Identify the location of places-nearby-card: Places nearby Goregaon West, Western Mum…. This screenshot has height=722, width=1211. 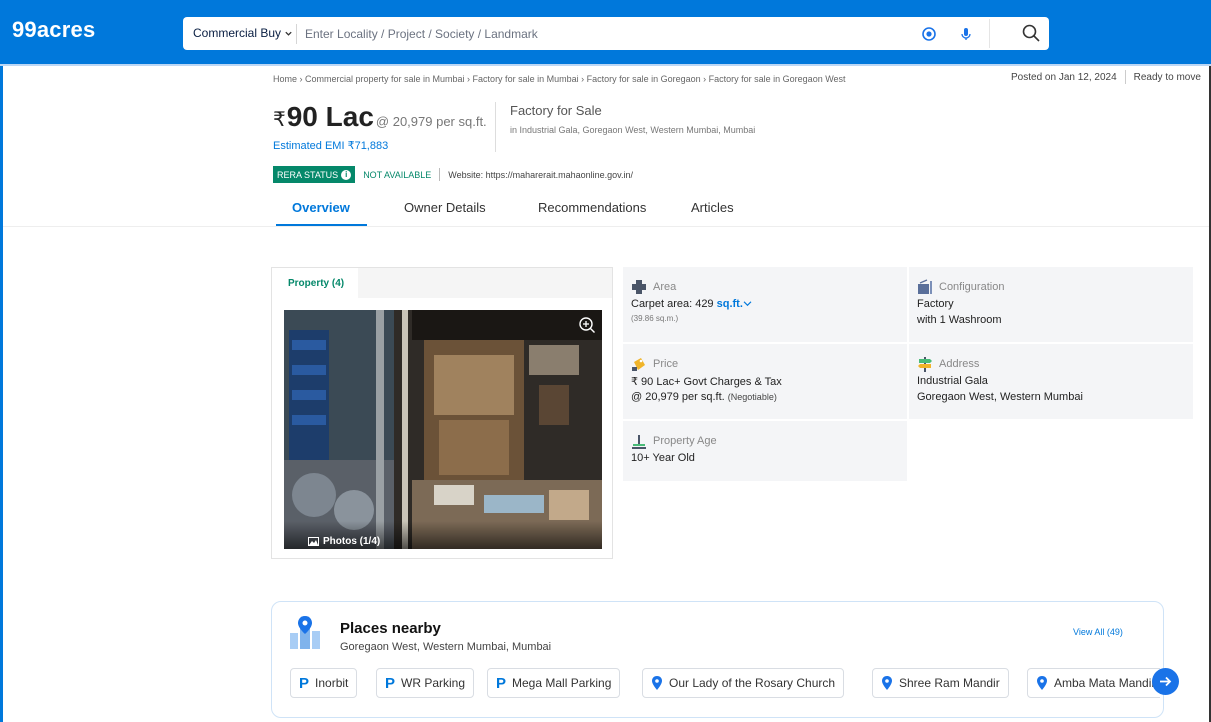
(717, 659).